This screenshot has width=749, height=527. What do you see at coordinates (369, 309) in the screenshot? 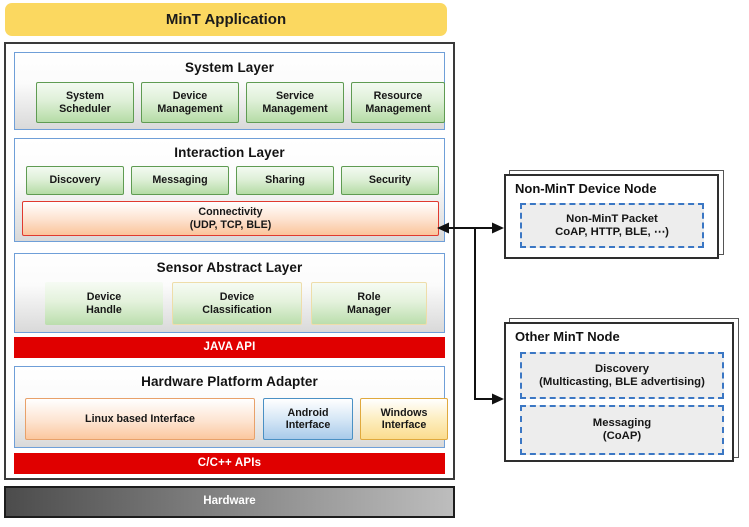
I see `module-role-manager-line2: Manager` at bounding box center [369, 309].